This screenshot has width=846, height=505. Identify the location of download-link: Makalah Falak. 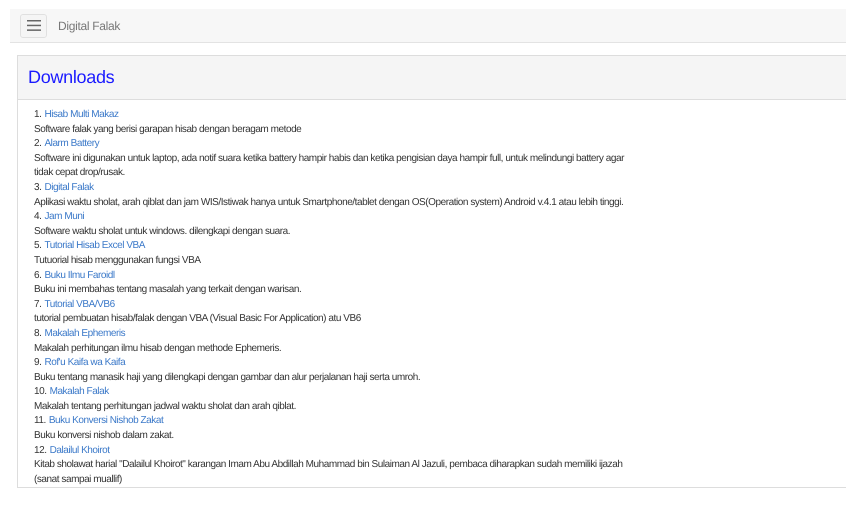
(79, 392).